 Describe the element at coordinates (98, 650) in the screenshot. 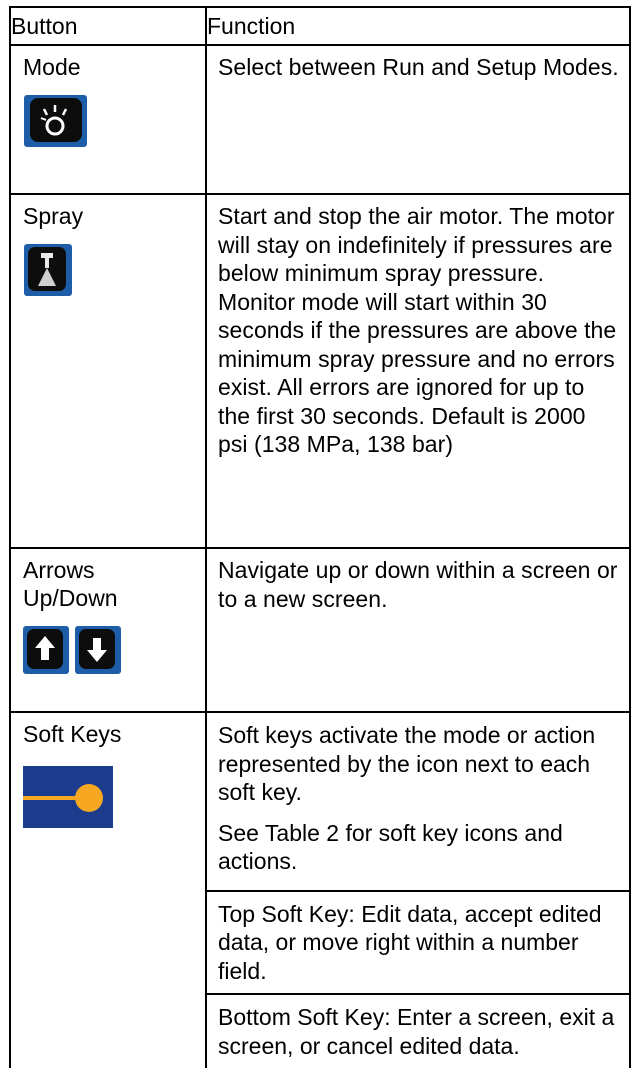

I see `arrow-down-key-icon` at that location.